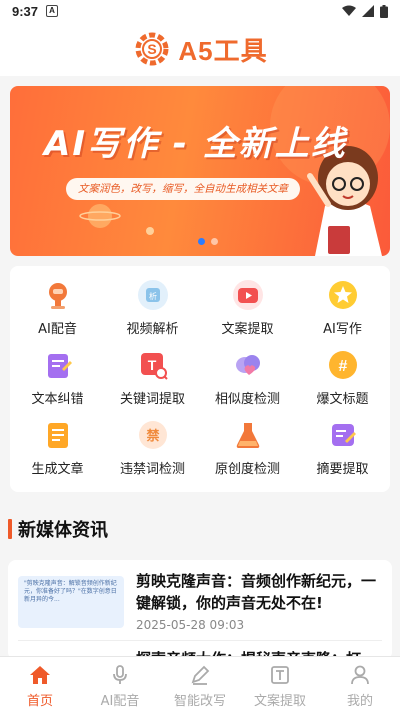 This screenshot has height=712, width=400. What do you see at coordinates (58, 295) in the screenshot?
I see `robot-mic-icon` at bounding box center [58, 295].